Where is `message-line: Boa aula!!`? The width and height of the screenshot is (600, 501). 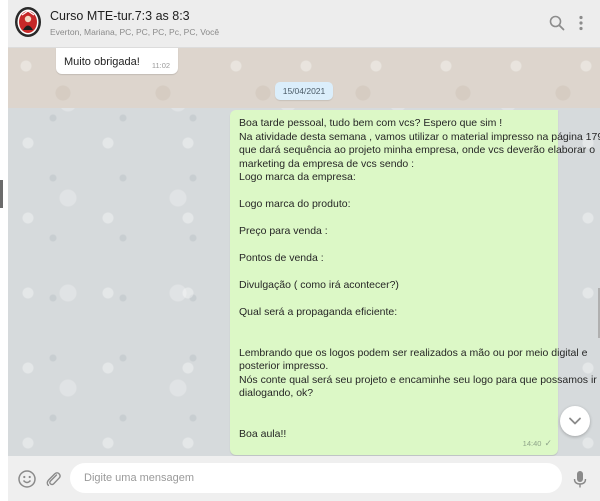
message-line: Boa aula!! is located at coordinates (263, 433).